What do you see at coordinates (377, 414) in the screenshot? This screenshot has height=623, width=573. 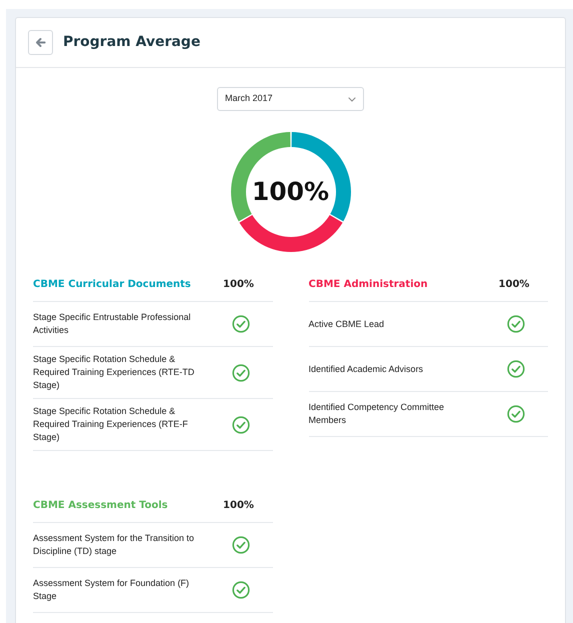 I see `checklist-item: Identified Competency Committee Members` at bounding box center [377, 414].